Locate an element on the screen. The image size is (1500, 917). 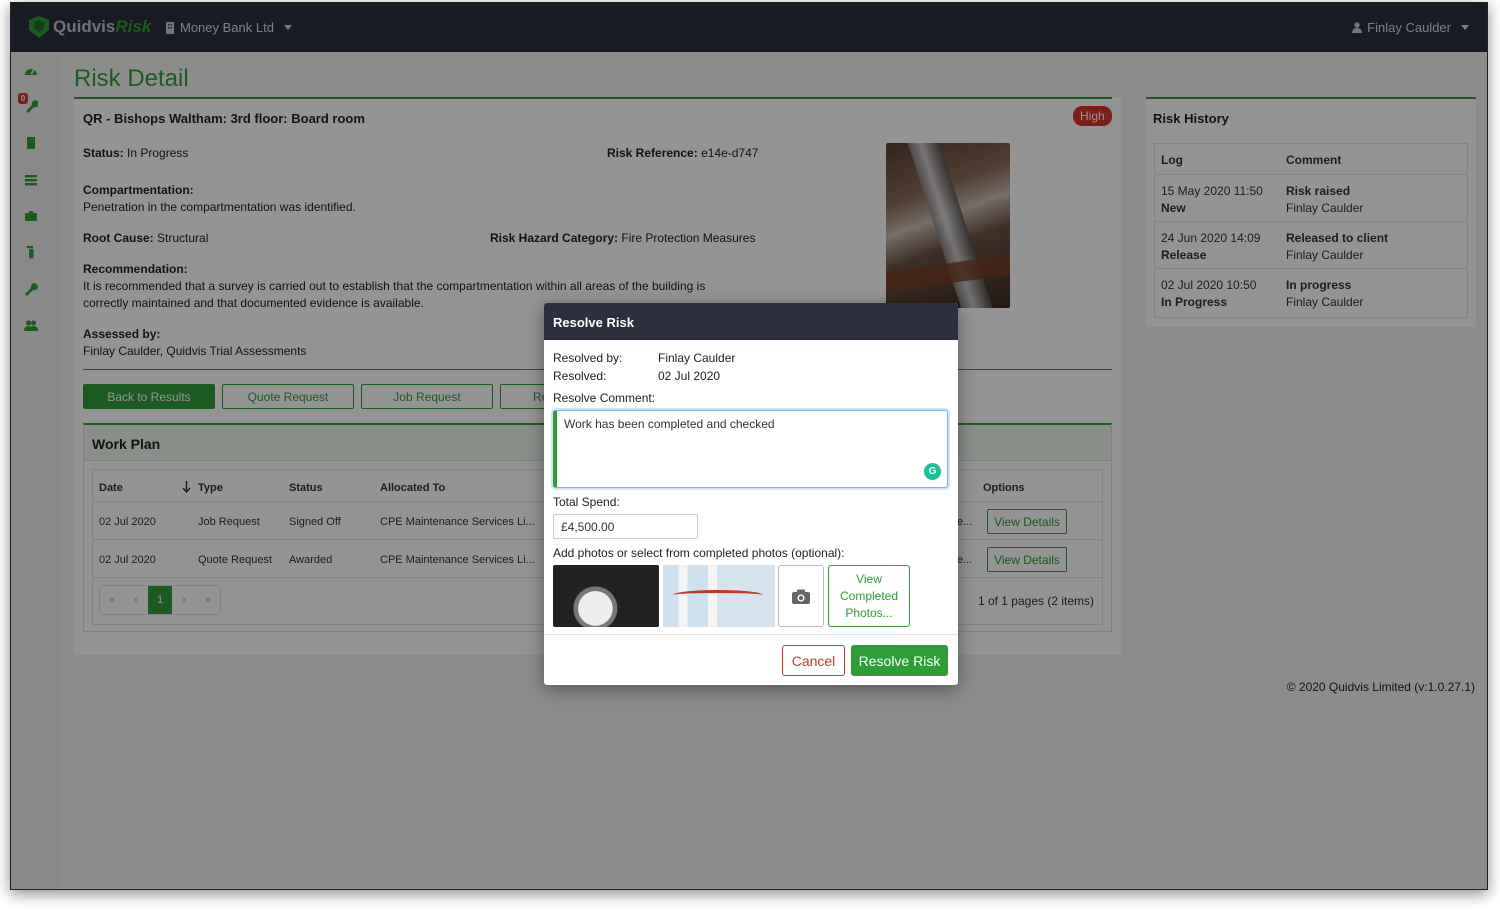
total-spend-label: Total Spend: is located at coordinates (586, 502).